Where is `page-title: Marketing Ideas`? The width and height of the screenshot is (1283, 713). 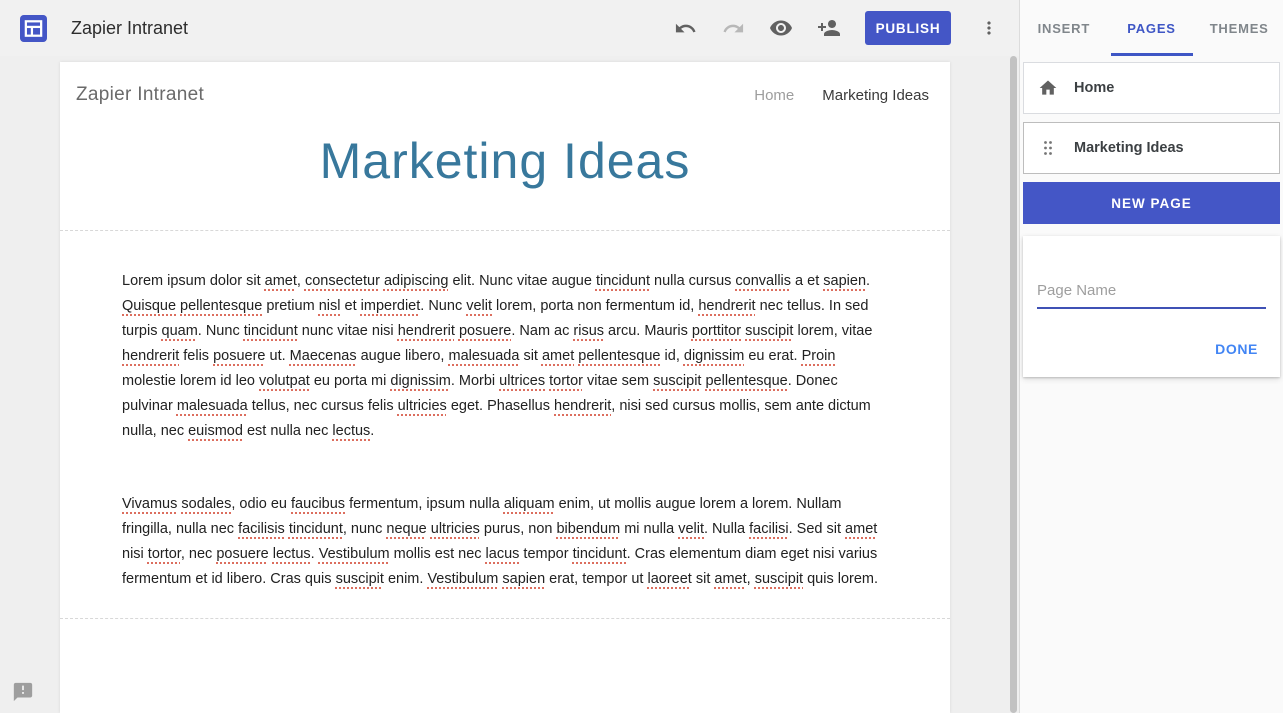
page-title: Marketing Ideas is located at coordinates (505, 161).